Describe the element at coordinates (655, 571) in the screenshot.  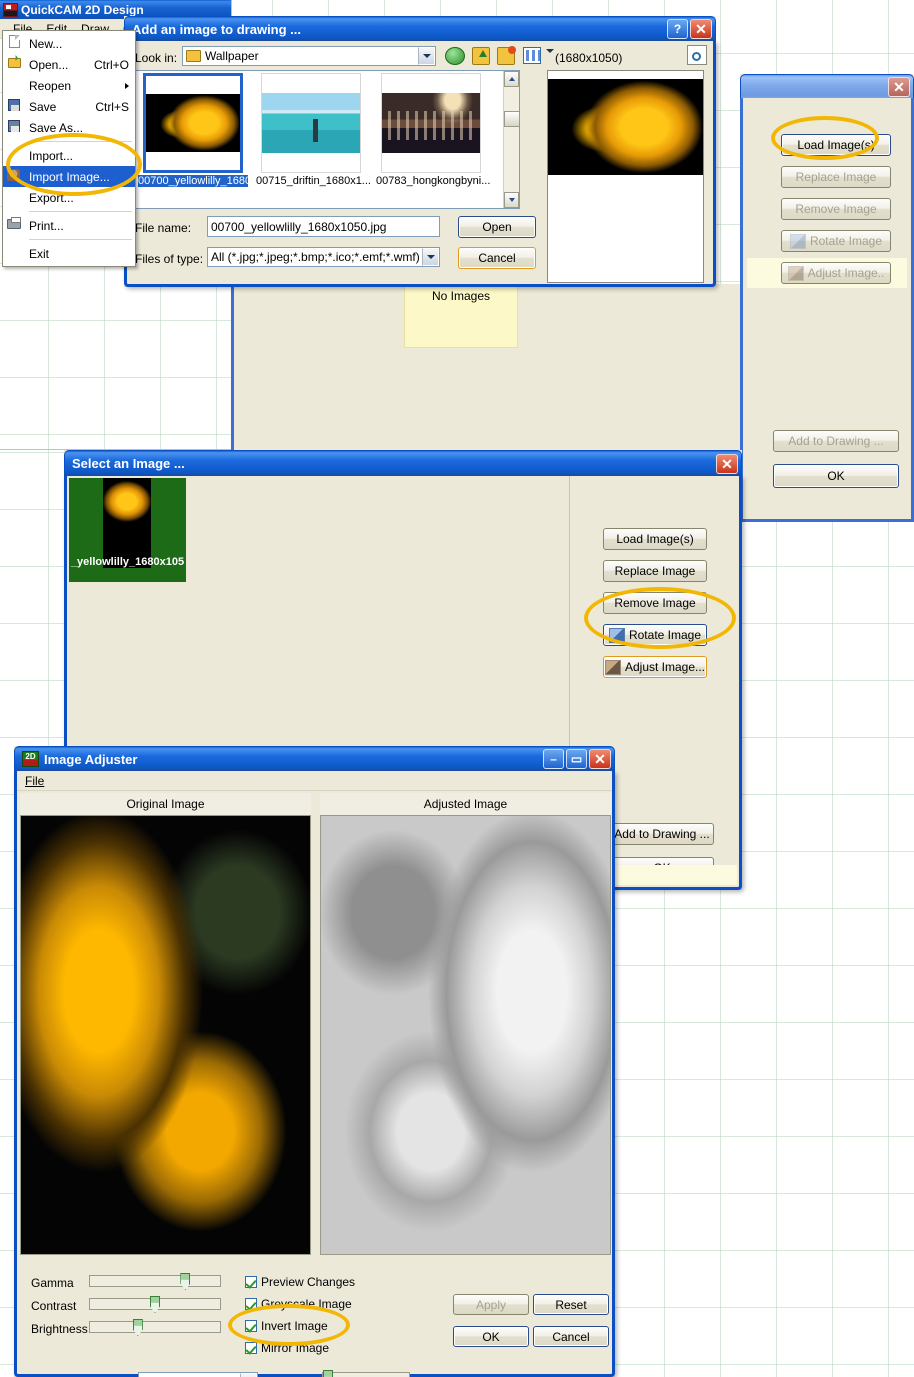
I see `replace-image-button: Replace Image` at that location.